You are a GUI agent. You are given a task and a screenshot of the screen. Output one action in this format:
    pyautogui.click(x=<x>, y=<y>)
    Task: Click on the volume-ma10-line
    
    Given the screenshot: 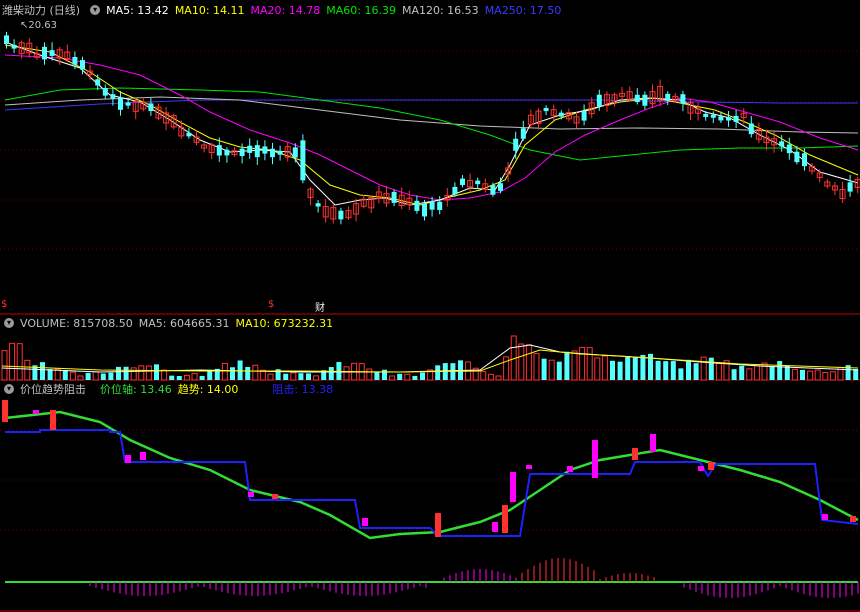 What is the action you would take?
    pyautogui.click(x=430, y=361)
    